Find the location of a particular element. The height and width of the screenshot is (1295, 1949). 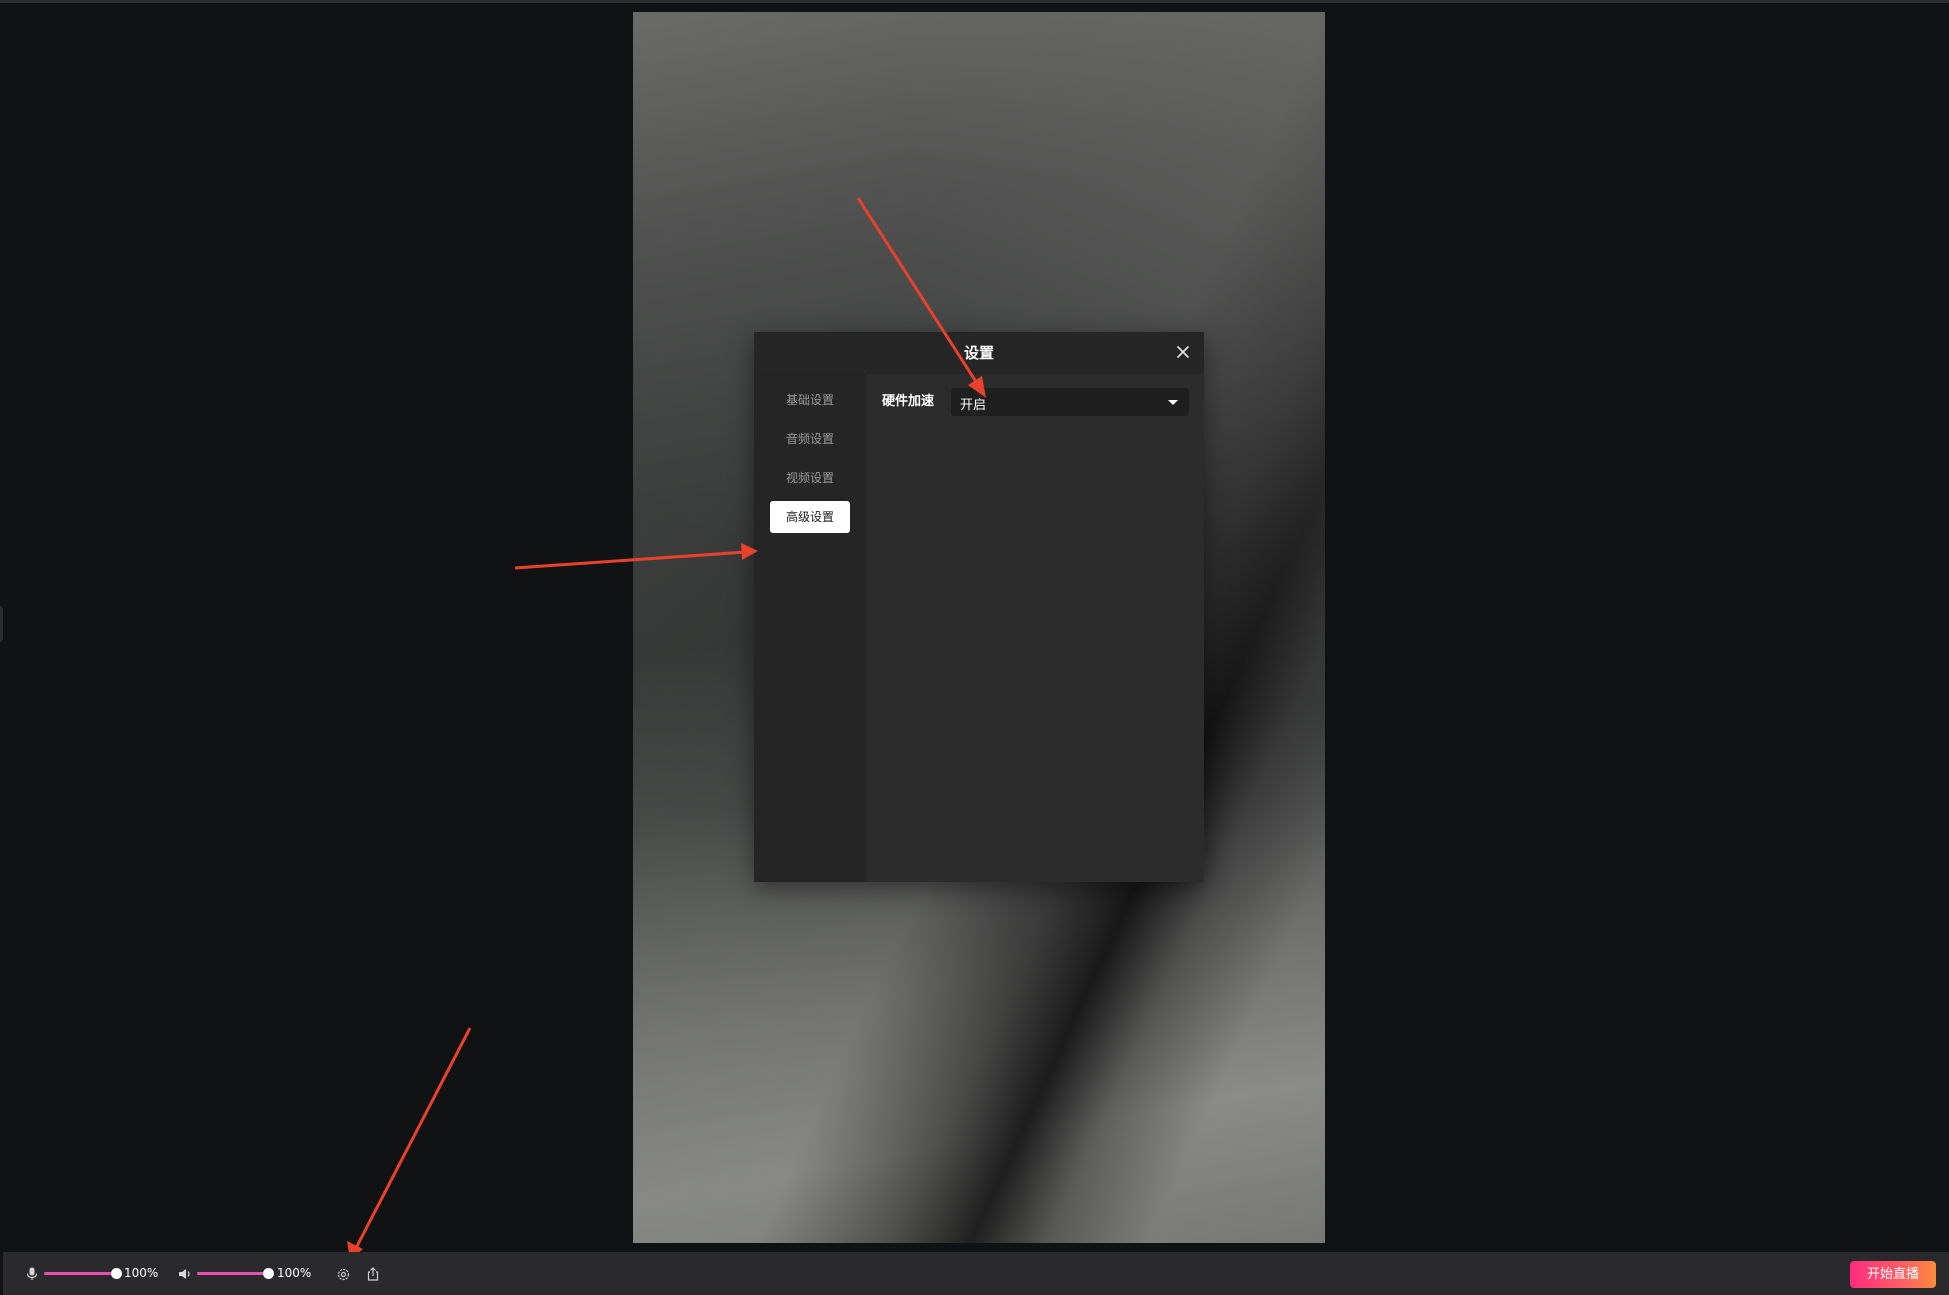

mic-volume-value: 100% is located at coordinates (141, 1273).